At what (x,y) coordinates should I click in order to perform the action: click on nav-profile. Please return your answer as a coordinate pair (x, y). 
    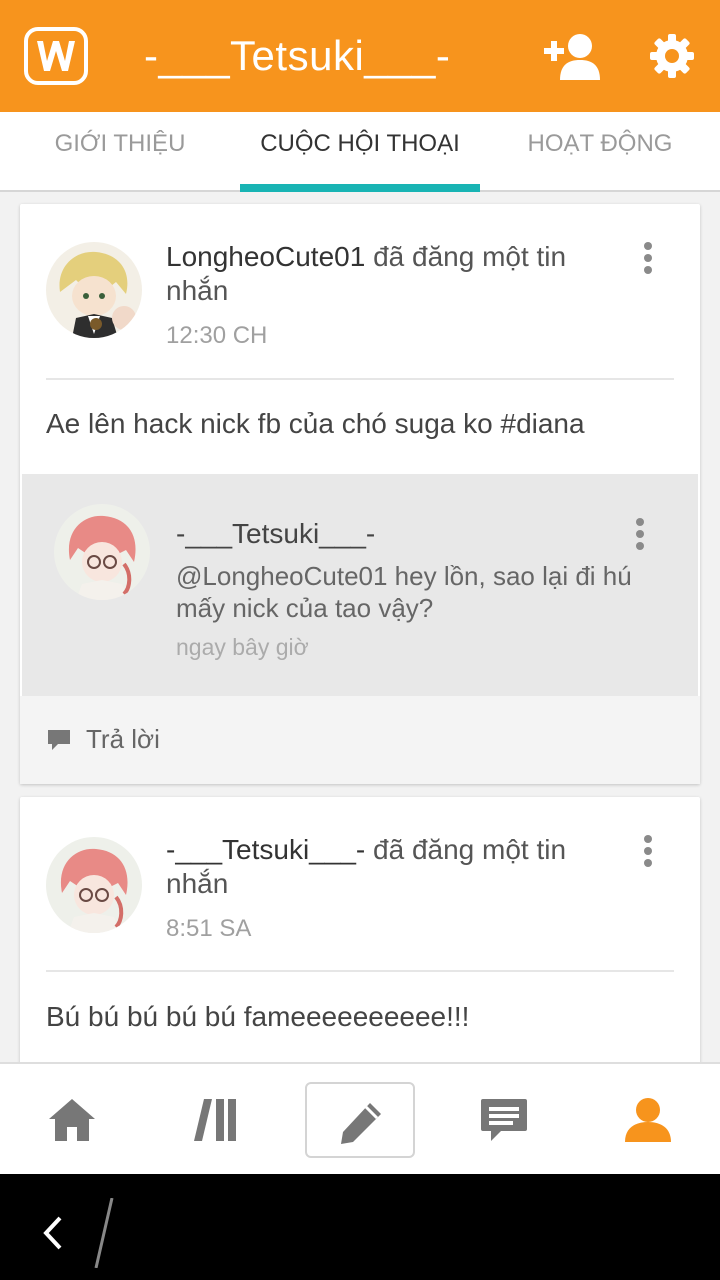
    Looking at the image, I should click on (648, 1120).